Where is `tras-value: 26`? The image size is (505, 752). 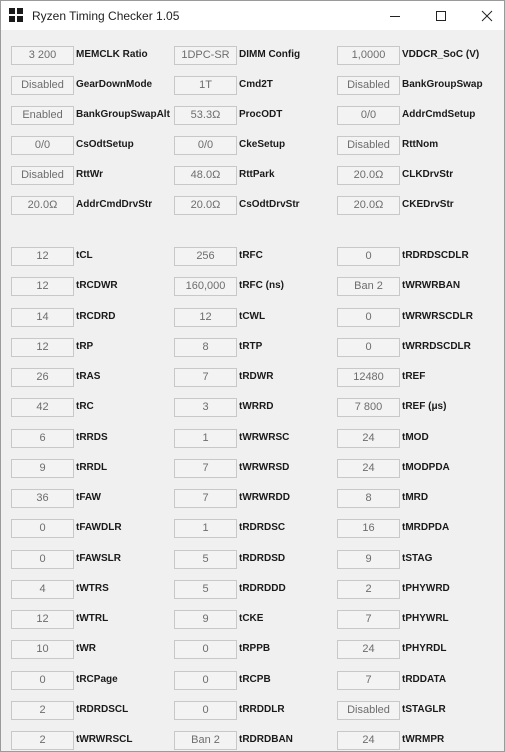
tras-value: 26 is located at coordinates (42, 377).